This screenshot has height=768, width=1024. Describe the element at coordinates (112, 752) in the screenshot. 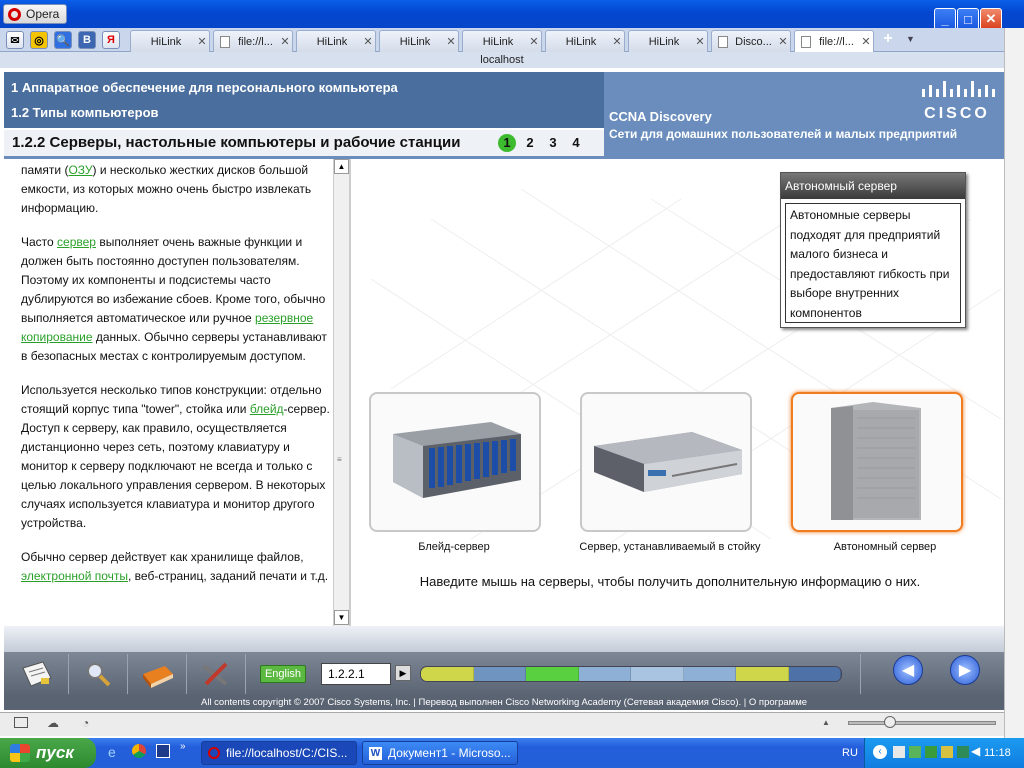

I see `ie-icon: e` at that location.